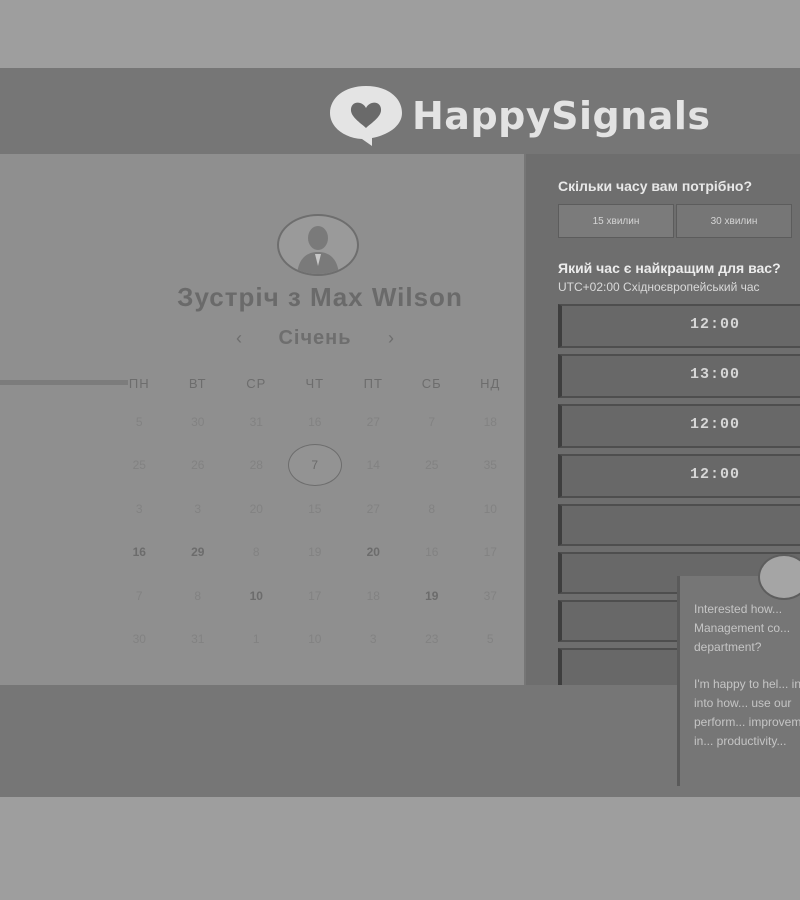 The height and width of the screenshot is (900, 800). Describe the element at coordinates (239, 338) in the screenshot. I see `prev-month-button: ‹` at that location.